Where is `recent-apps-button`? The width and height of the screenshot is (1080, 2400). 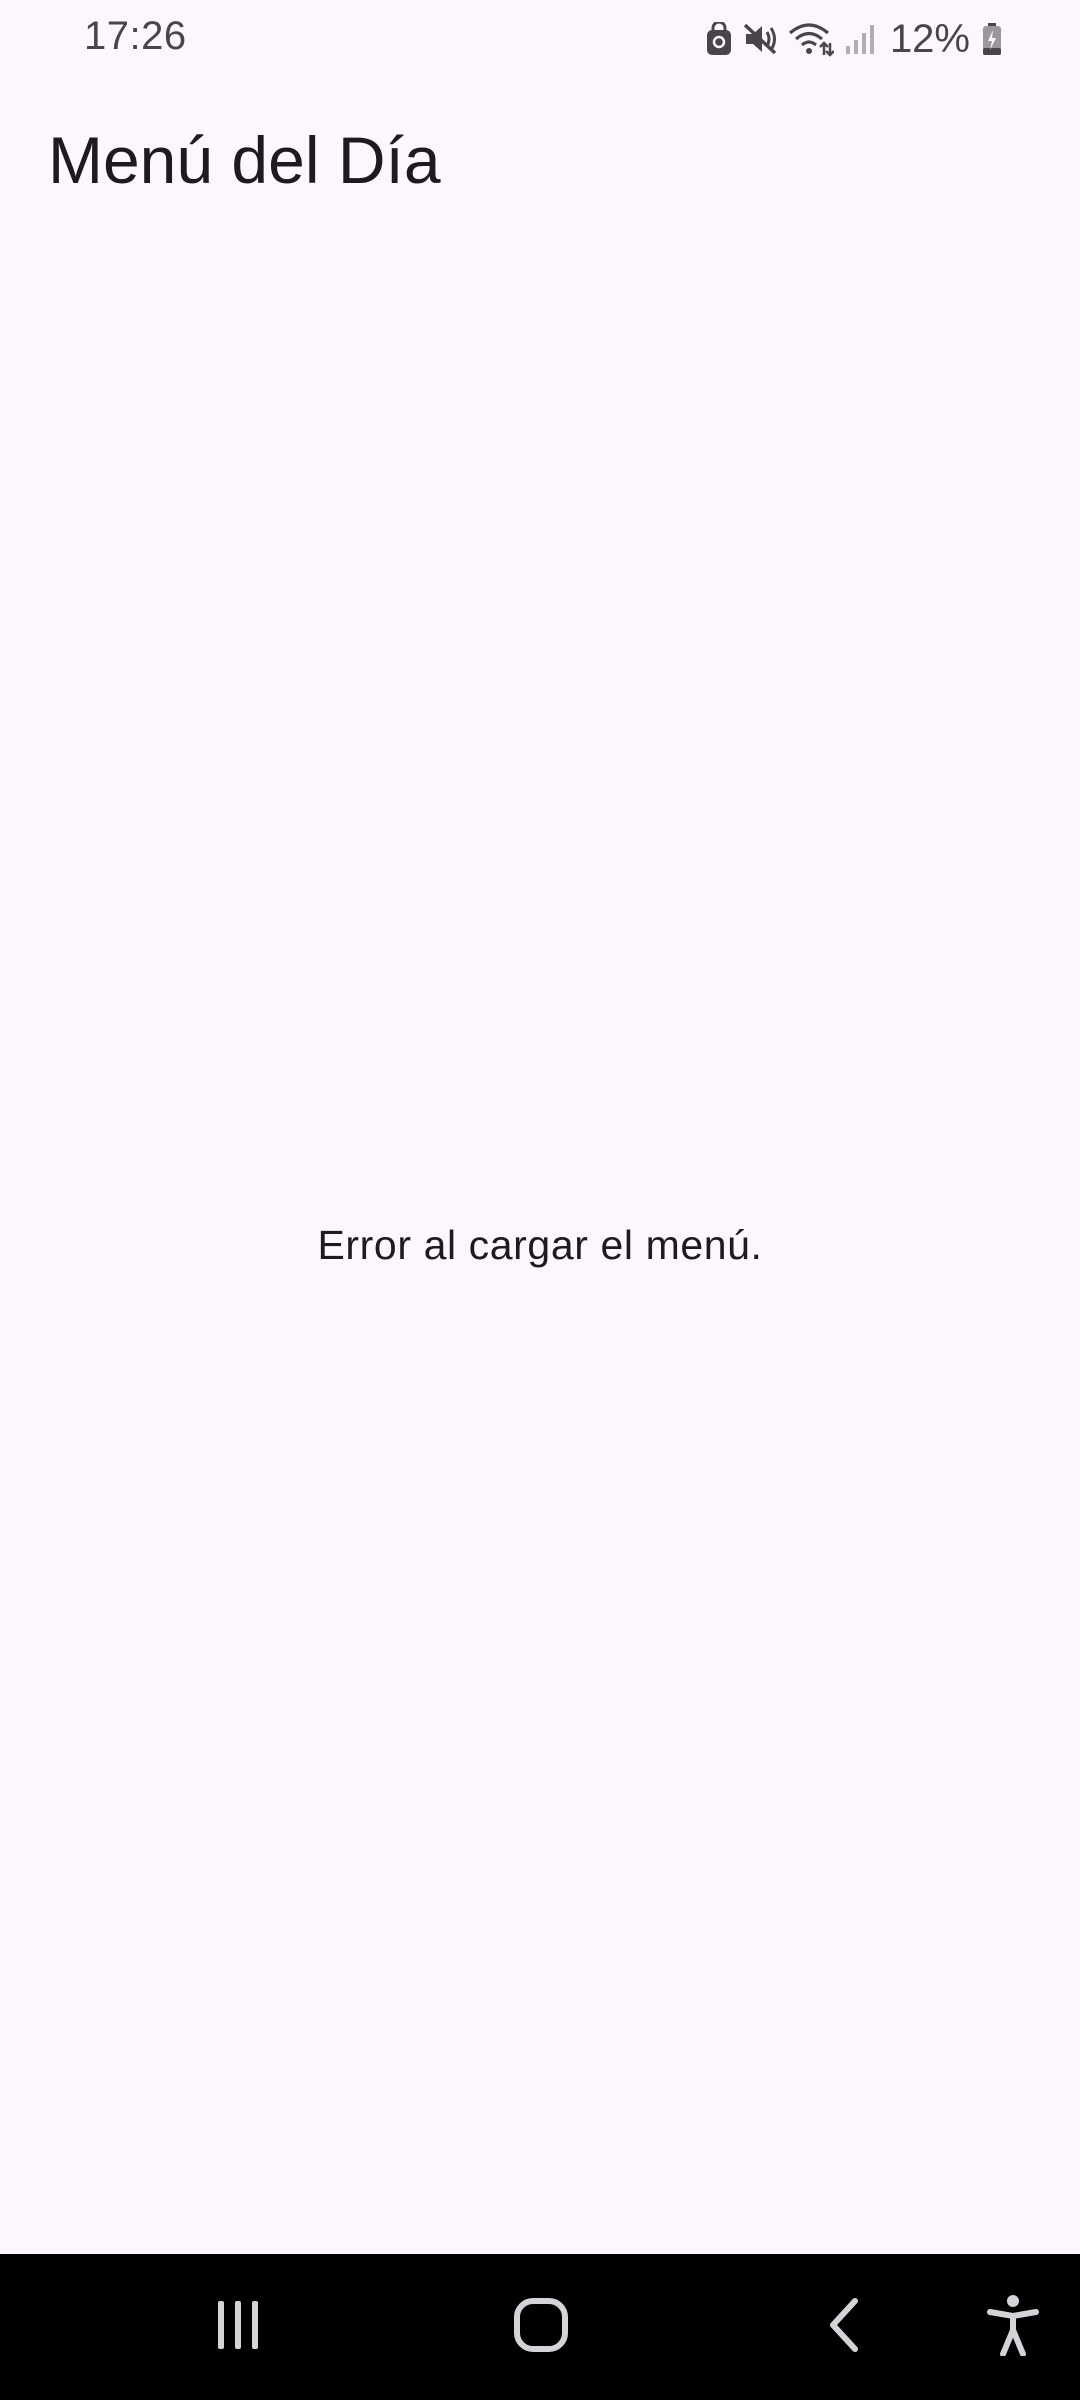
recent-apps-button is located at coordinates (238, 2327).